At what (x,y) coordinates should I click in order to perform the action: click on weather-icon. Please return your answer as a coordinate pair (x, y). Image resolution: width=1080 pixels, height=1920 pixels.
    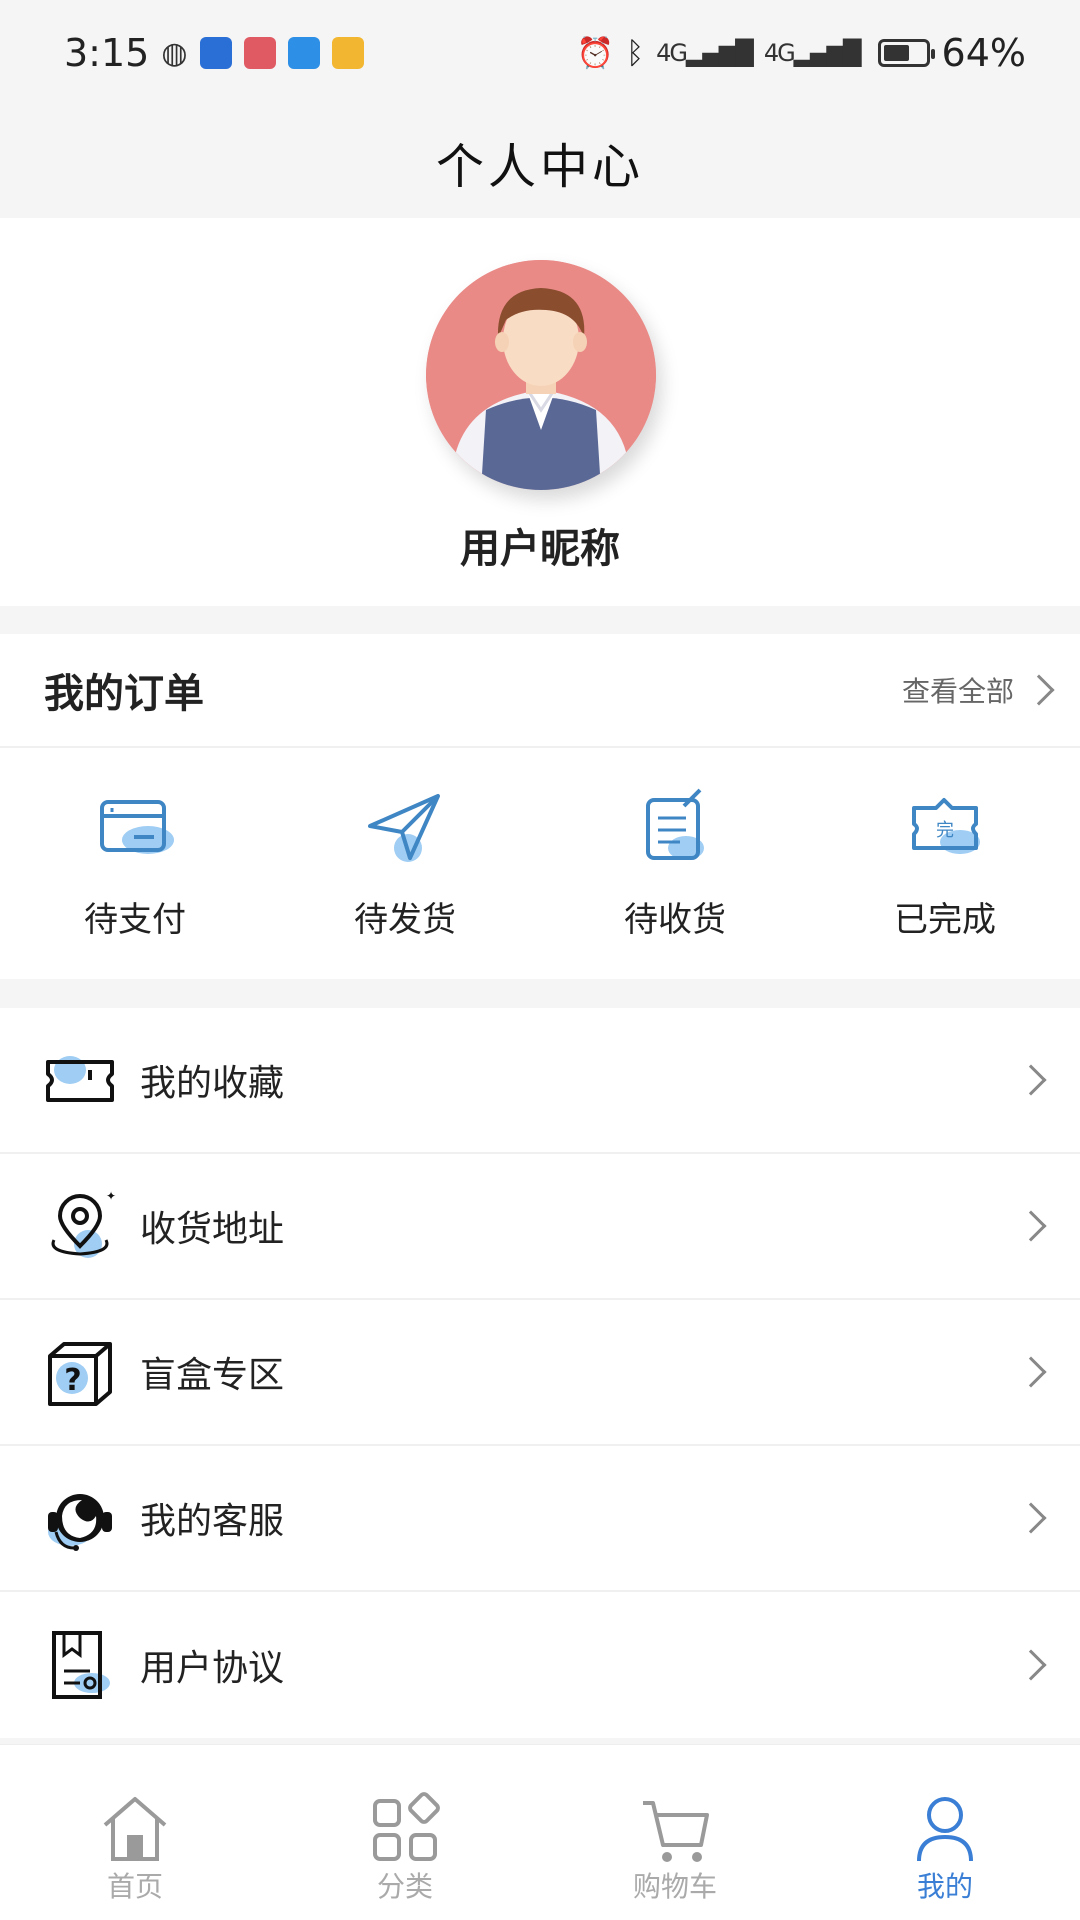
    Looking at the image, I should click on (303, 53).